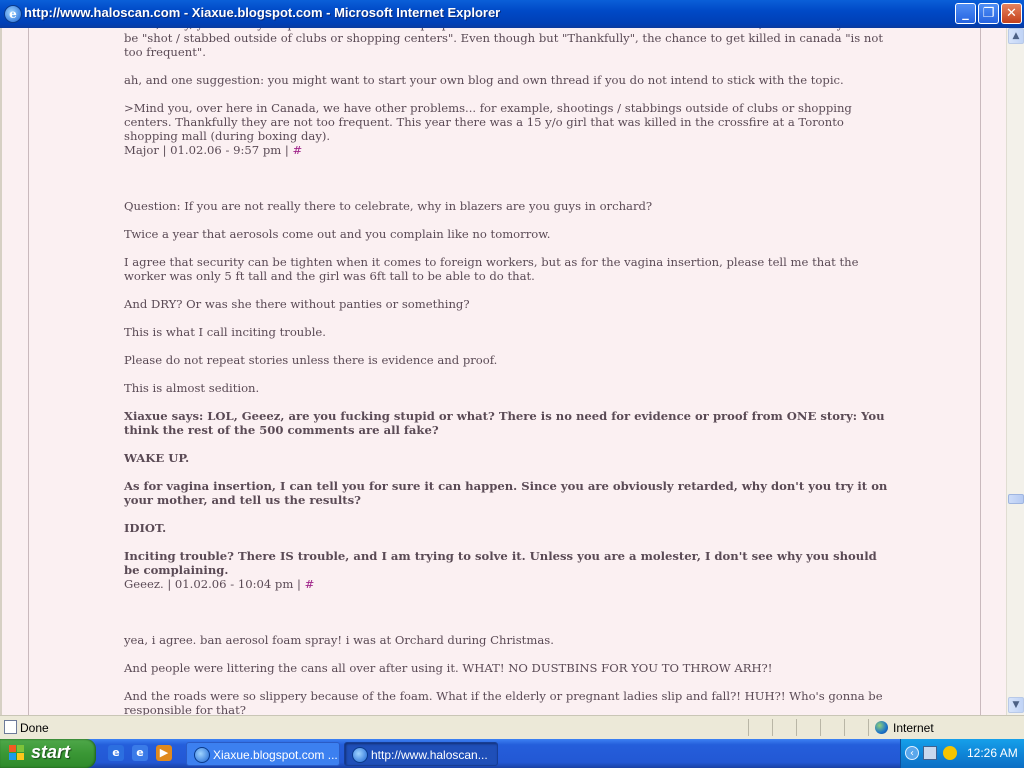 The height and width of the screenshot is (768, 1024). Describe the element at coordinates (140, 753) in the screenshot. I see `quicklaunch-browser-icon: e` at that location.